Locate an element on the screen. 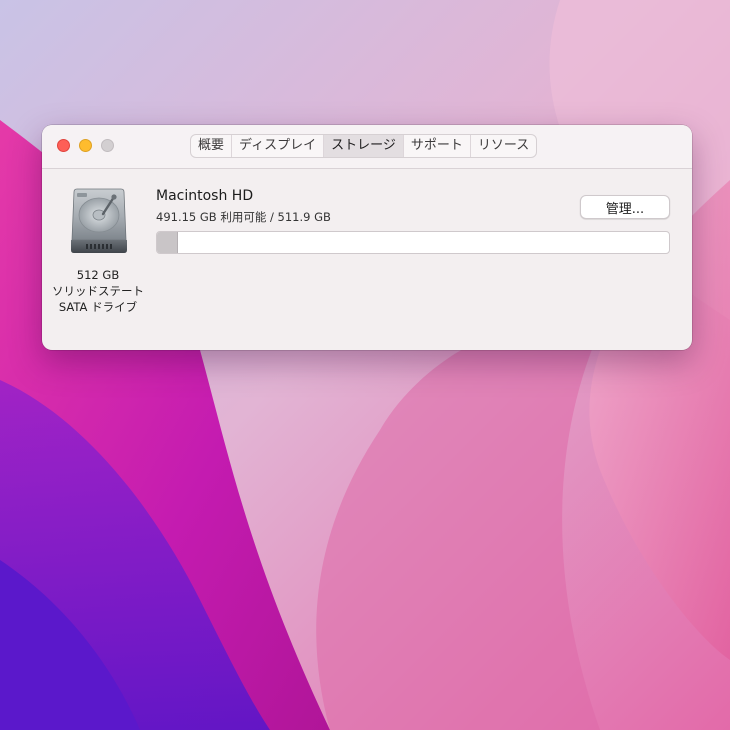 This screenshot has width=730, height=730. minimize-button is located at coordinates (85, 145).